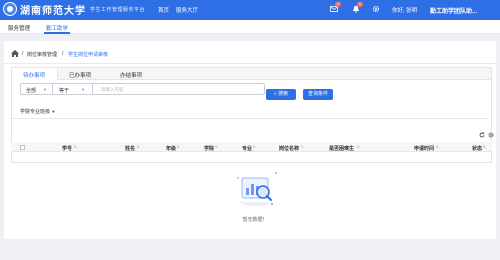  I want to click on column-header: 姓名, so click(130, 148).